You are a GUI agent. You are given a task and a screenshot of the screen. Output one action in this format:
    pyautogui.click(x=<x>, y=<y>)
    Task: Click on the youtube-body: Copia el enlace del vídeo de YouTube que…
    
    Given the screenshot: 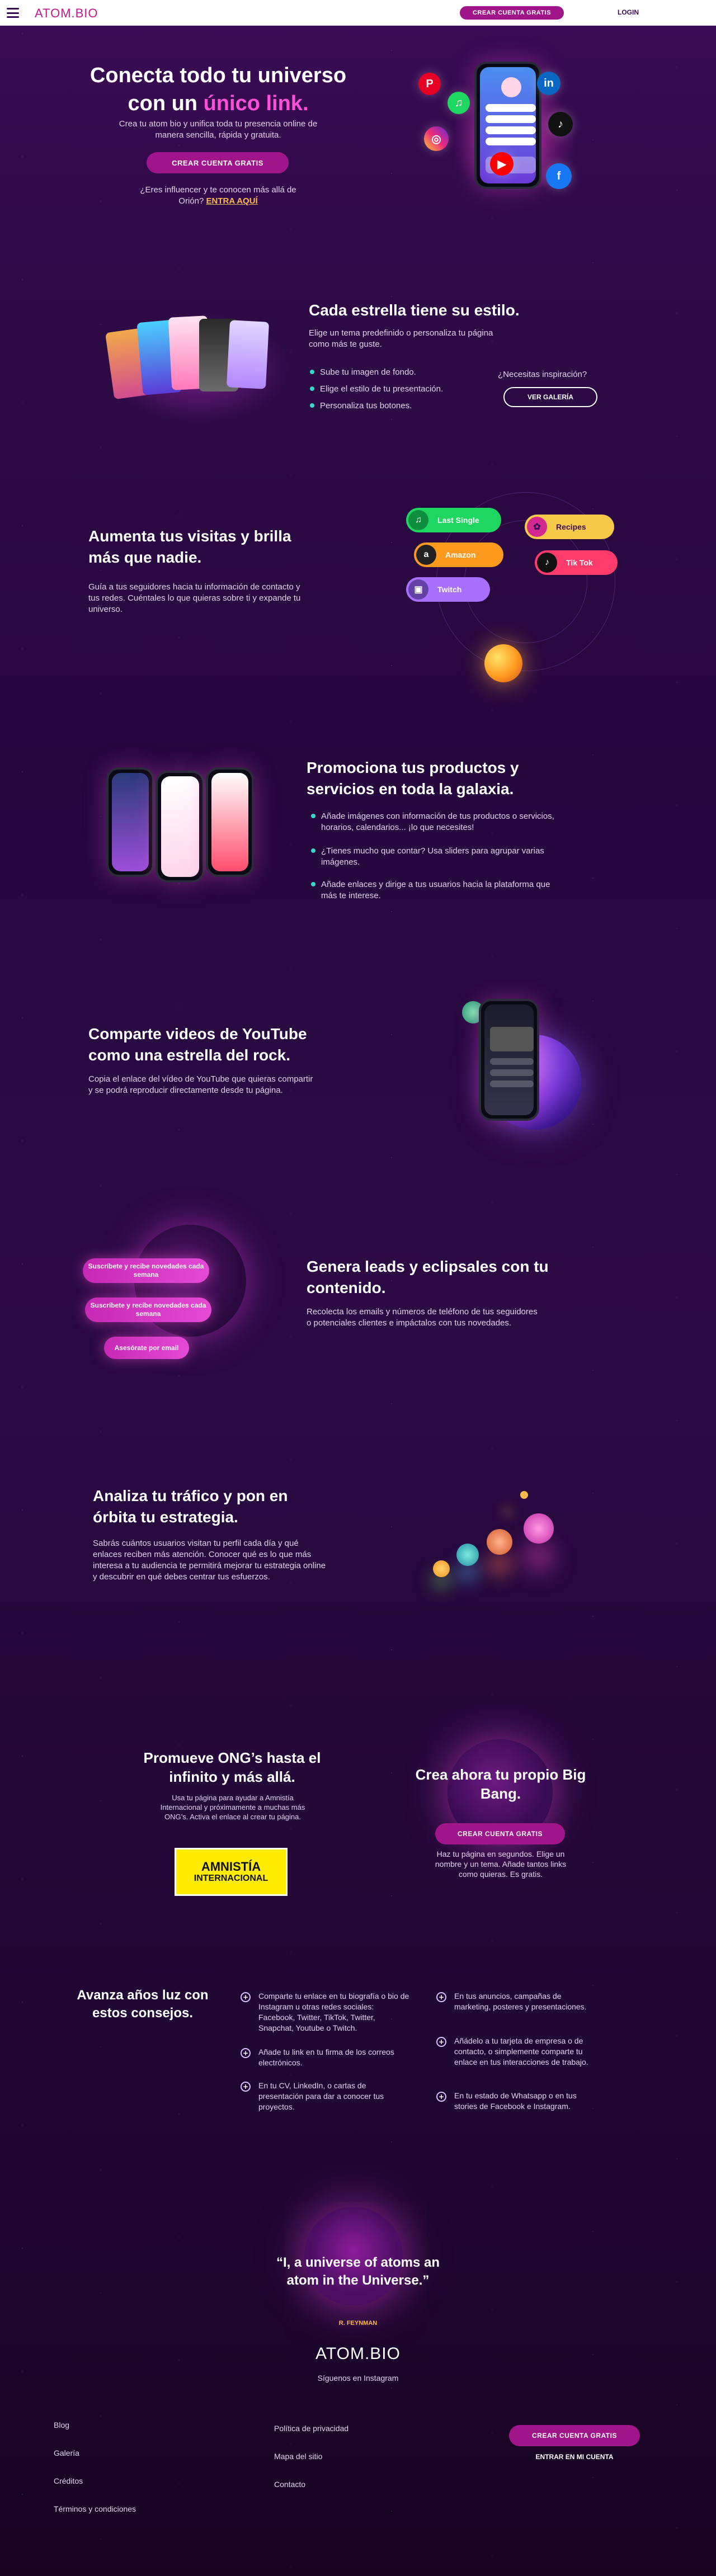 What is the action you would take?
    pyautogui.click(x=200, y=1084)
    